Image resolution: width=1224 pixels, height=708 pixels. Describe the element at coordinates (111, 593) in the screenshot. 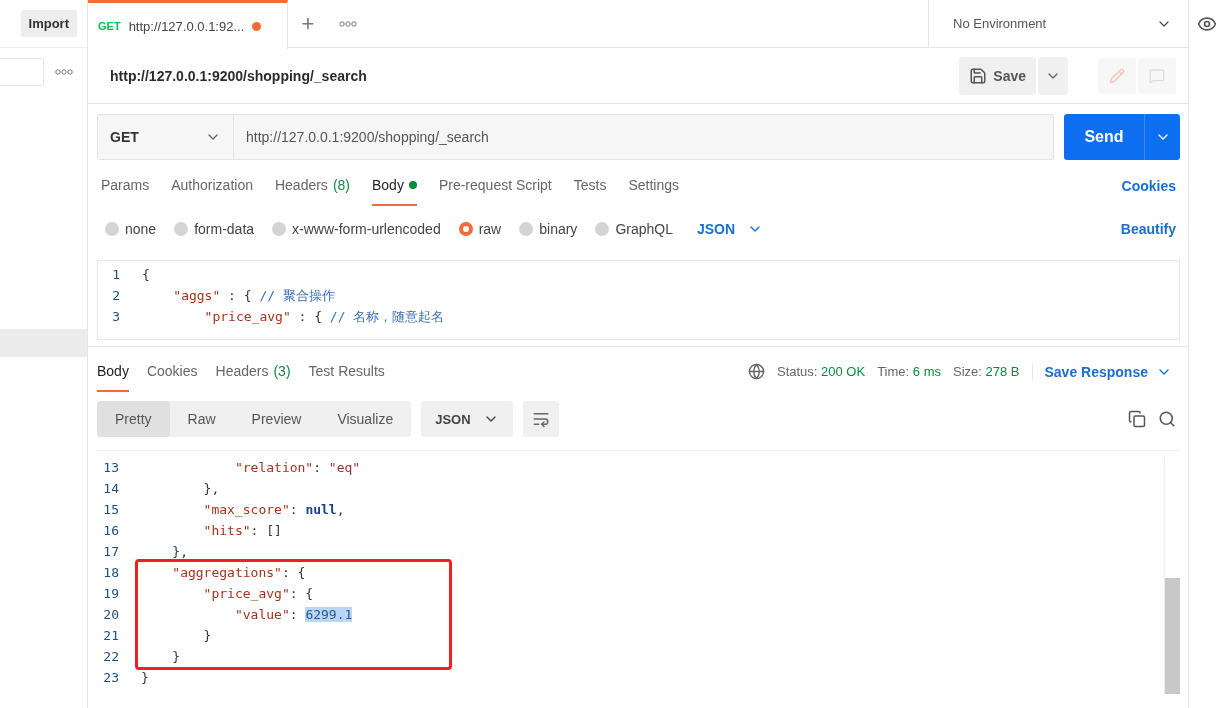

I see `line-number: 19` at that location.